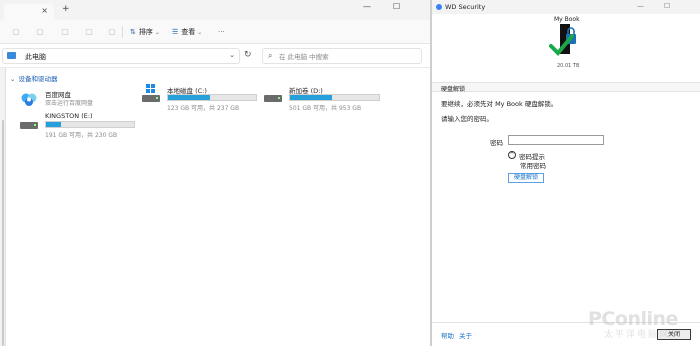  What do you see at coordinates (69, 103) in the screenshot?
I see `drive-subtitle: 双击运行百度网盘` at bounding box center [69, 103].